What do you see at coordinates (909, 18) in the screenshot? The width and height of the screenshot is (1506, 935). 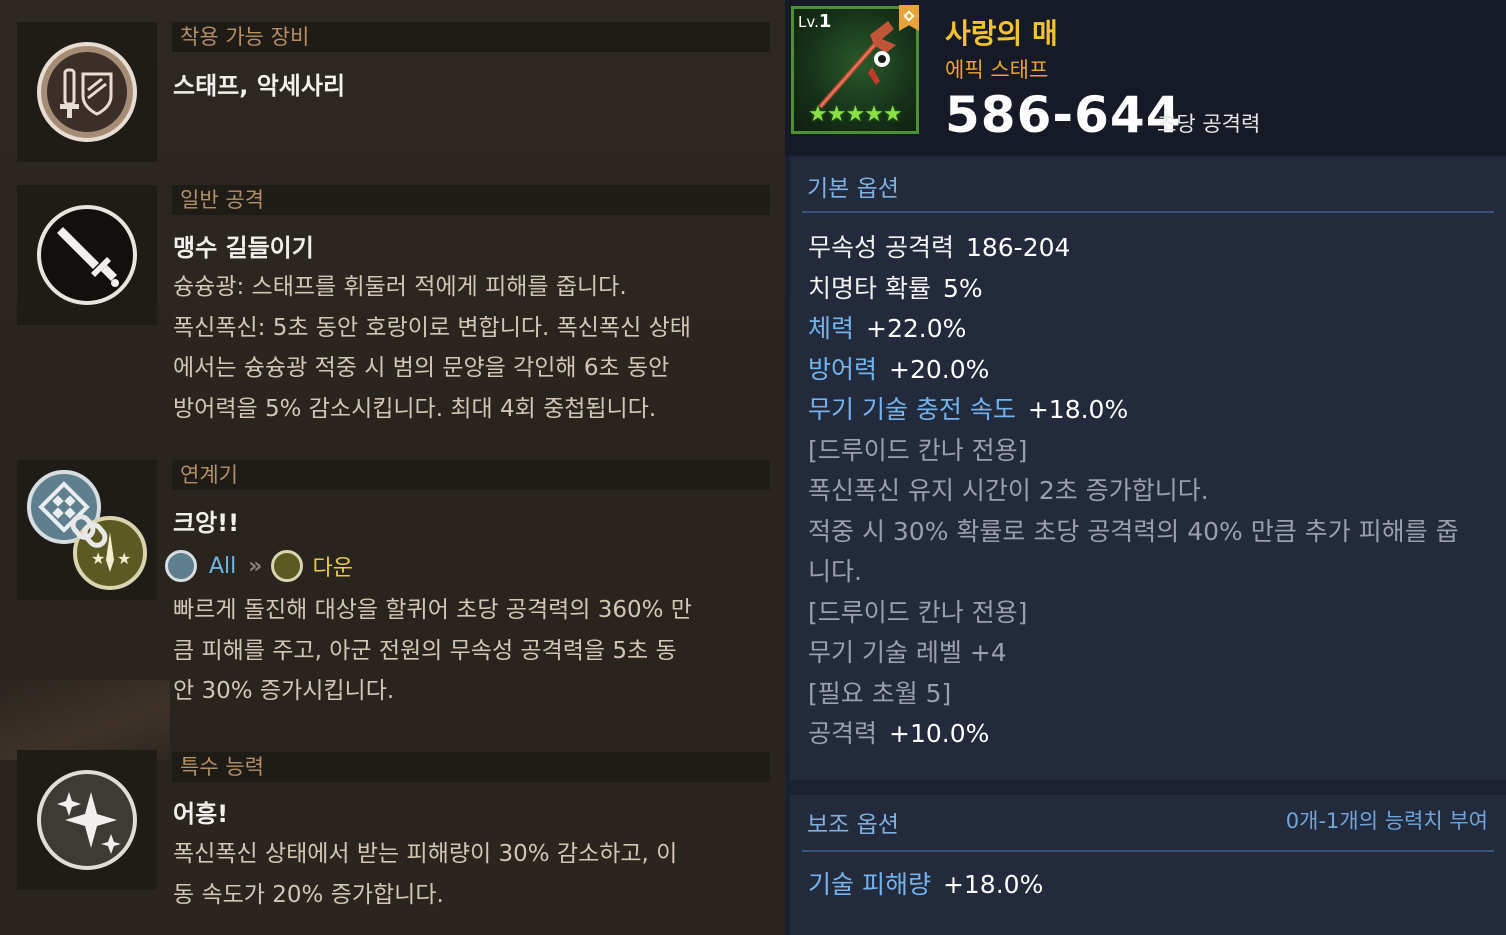 I see `bookmark-icon` at bounding box center [909, 18].